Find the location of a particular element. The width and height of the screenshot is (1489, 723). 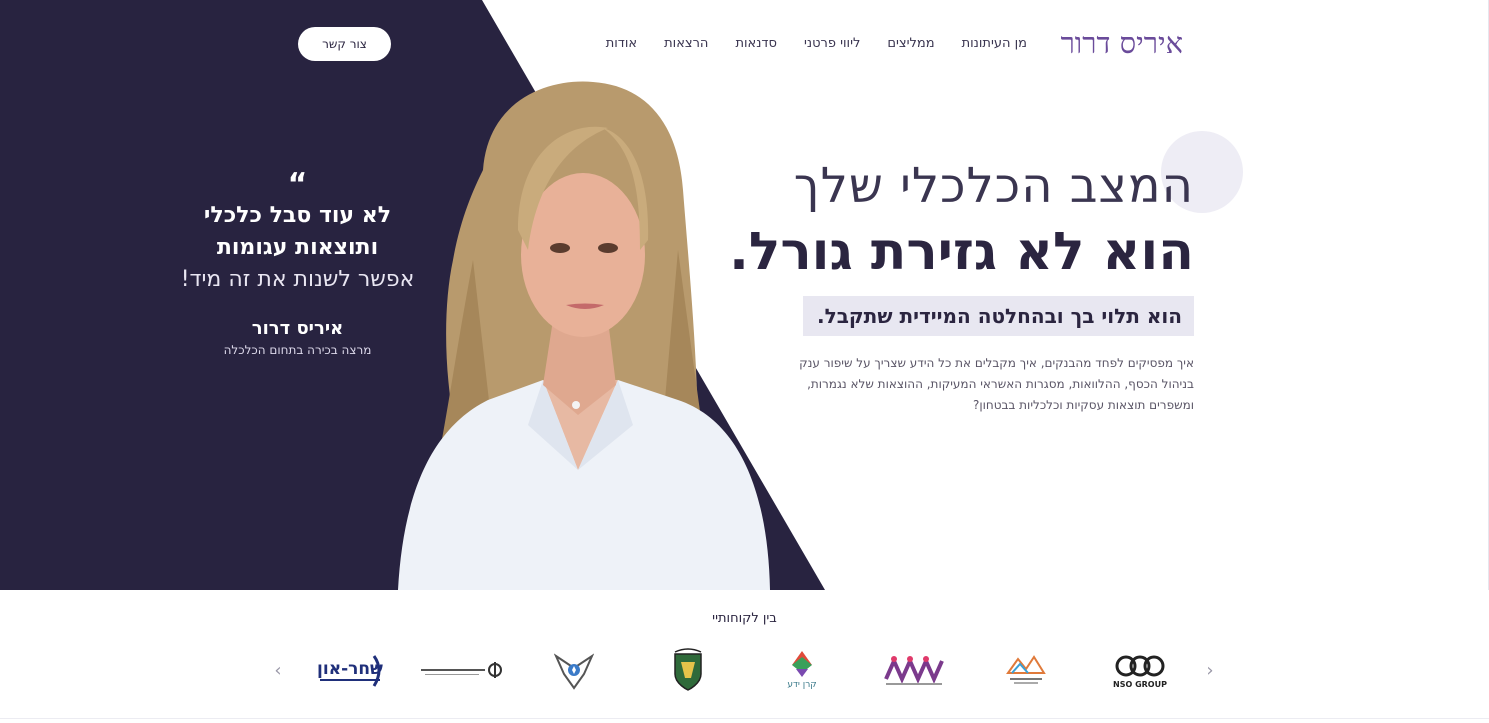

clients-carousel: NSO GROUP קרן ידע שחר-און is located at coordinates (744, 670).